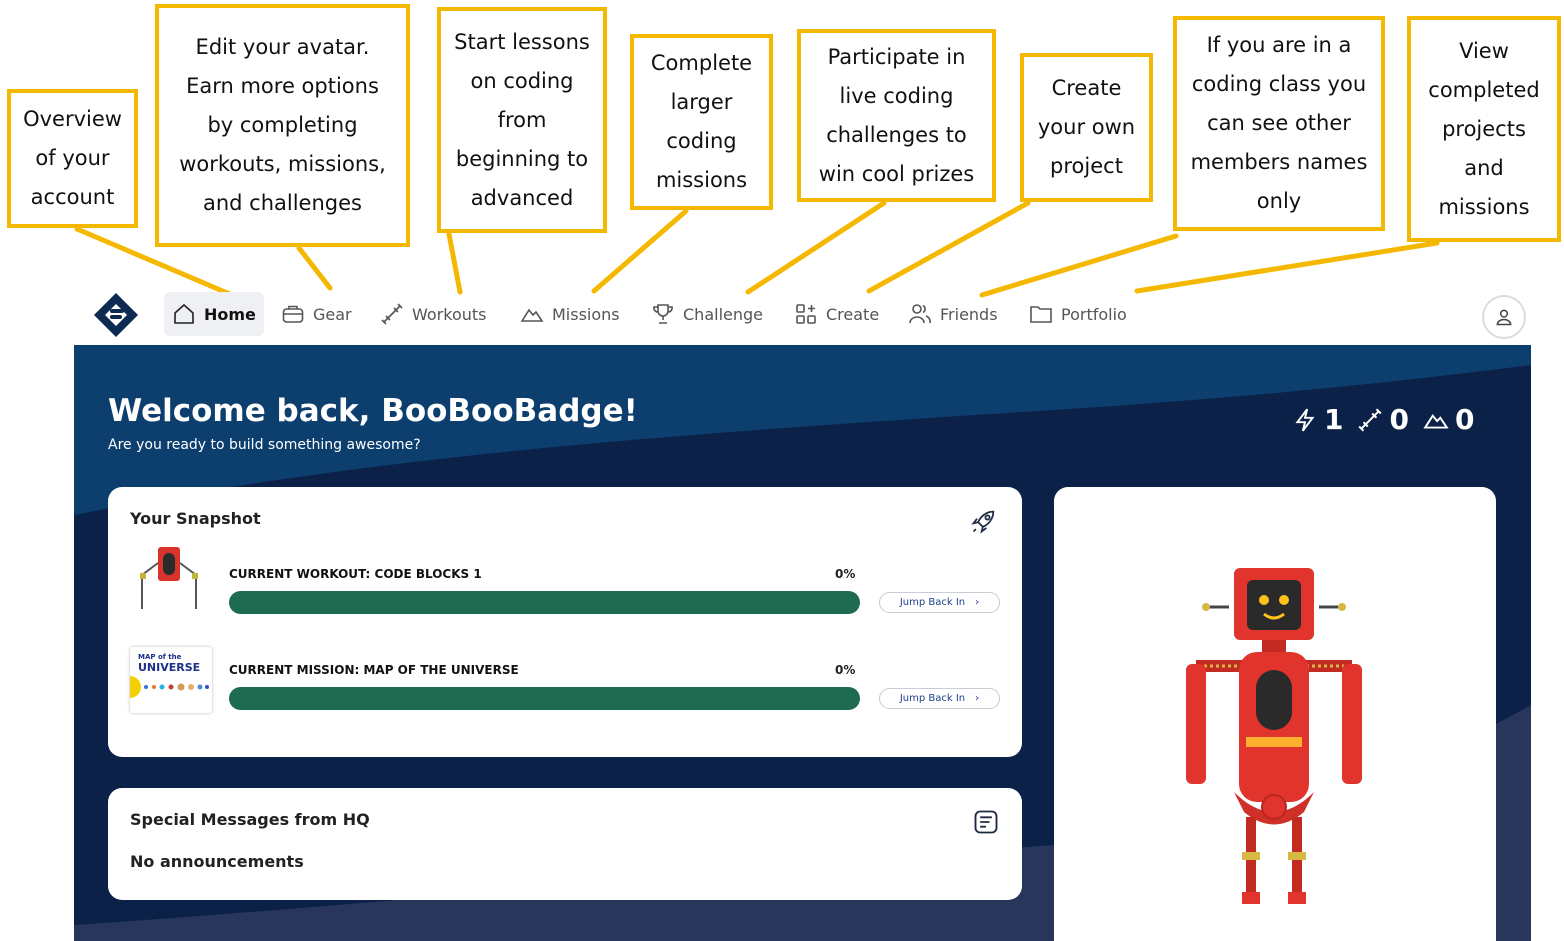  What do you see at coordinates (816, 247) in the screenshot?
I see `connector-challenge` at bounding box center [816, 247].